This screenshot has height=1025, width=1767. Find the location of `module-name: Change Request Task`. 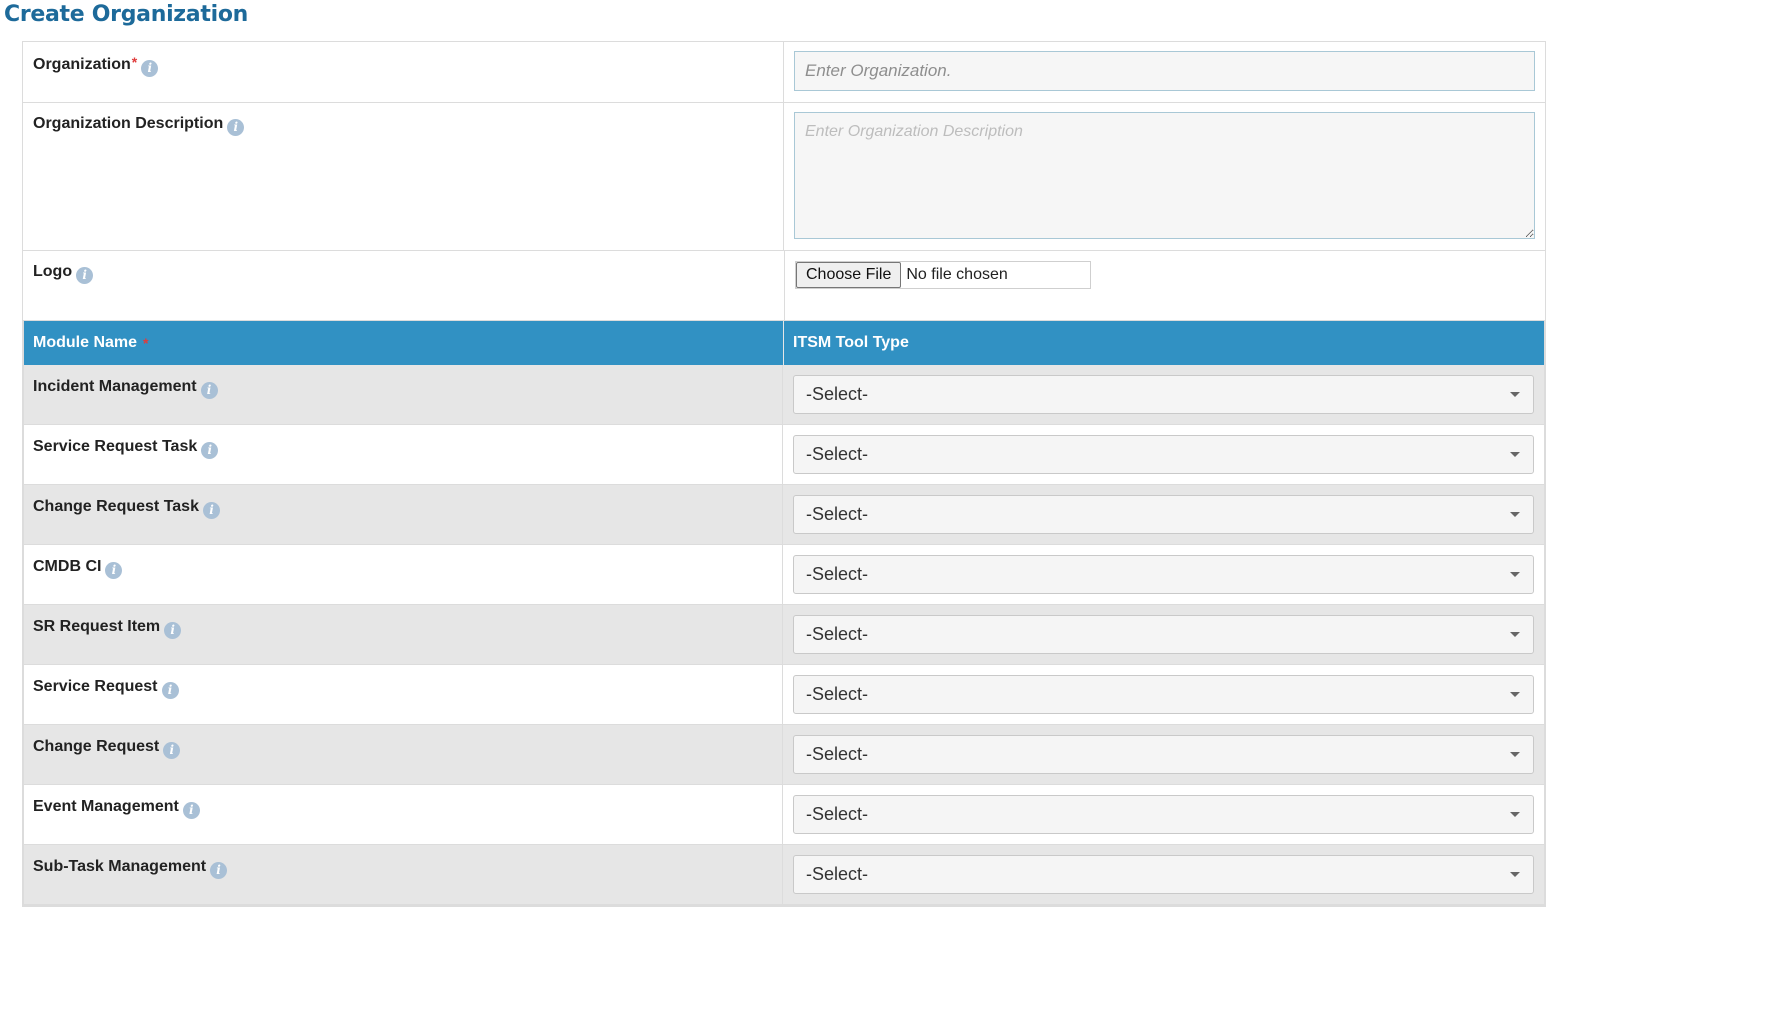

module-name: Change Request Task is located at coordinates (116, 506).